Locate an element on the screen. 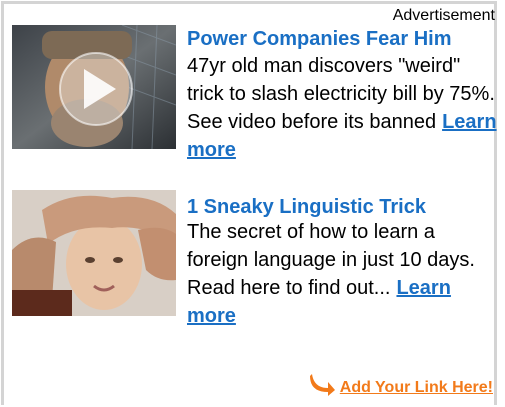 The image size is (505, 407). ad-headline-linguistic-trick: 1 Sneaky Linguistic Trick is located at coordinates (306, 207).